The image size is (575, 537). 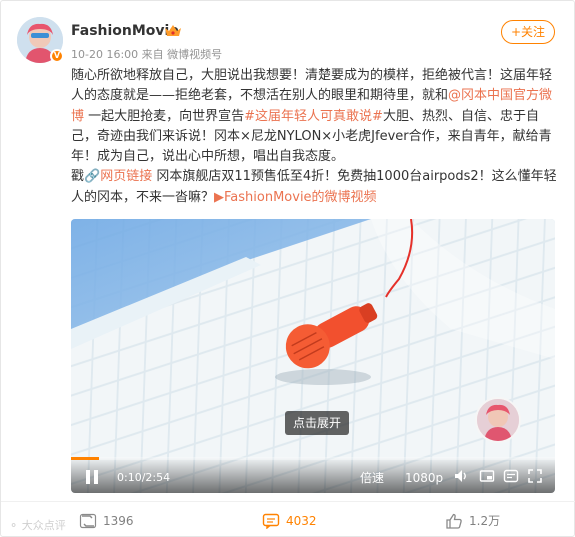 What do you see at coordinates (271, 521) in the screenshot?
I see `comment-icon` at bounding box center [271, 521].